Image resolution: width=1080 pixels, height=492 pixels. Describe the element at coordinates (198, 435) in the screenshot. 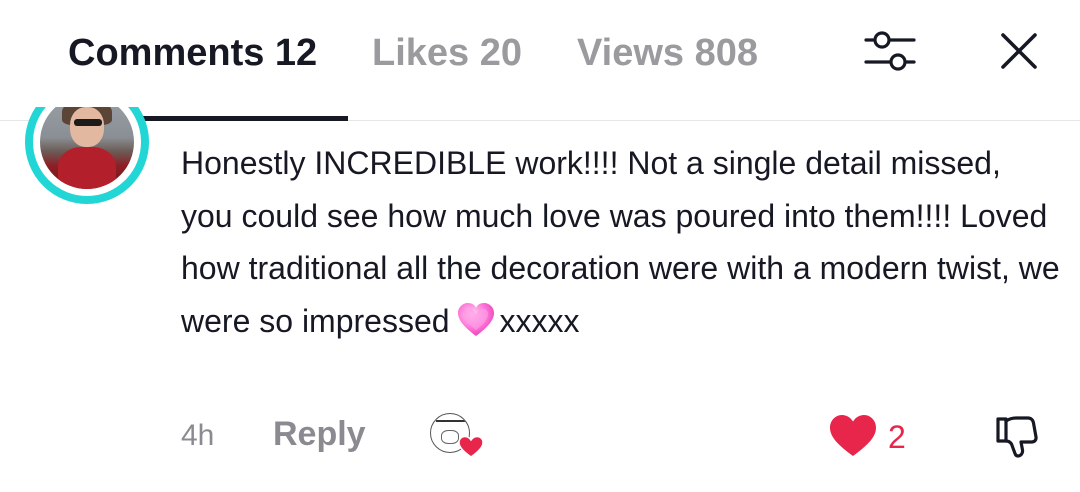

I see `comment-timestamp: 4h` at that location.